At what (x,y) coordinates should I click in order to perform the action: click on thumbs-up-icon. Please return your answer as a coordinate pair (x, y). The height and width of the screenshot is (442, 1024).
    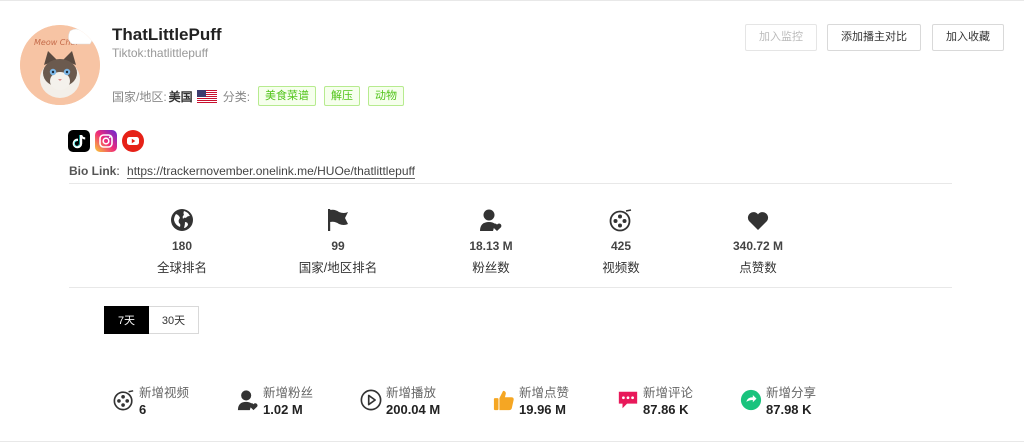
    Looking at the image, I should click on (503, 400).